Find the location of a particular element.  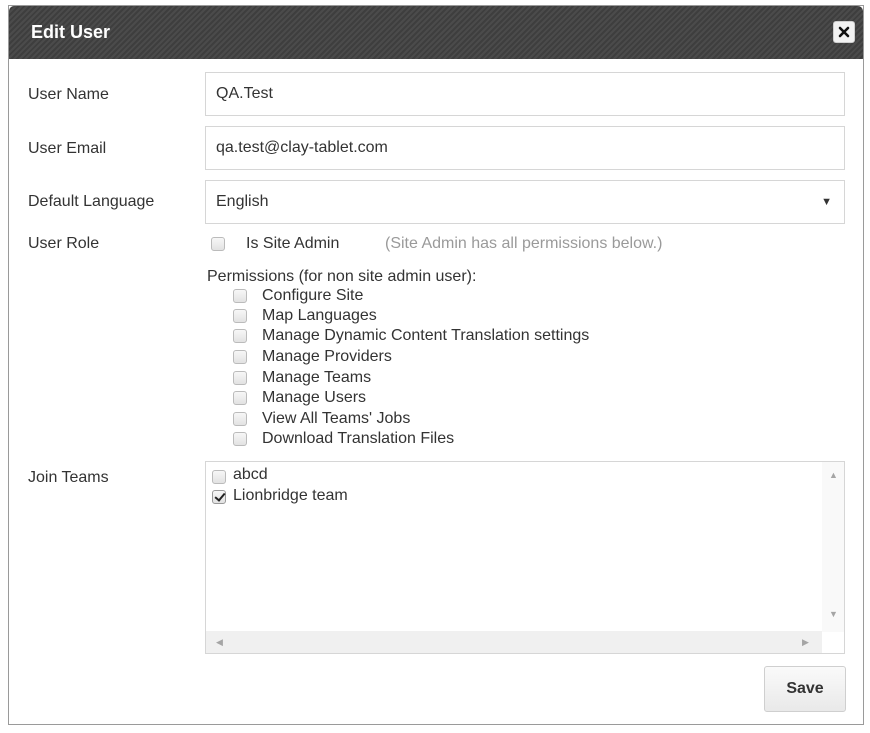

default-language-value: English is located at coordinates (242, 201).